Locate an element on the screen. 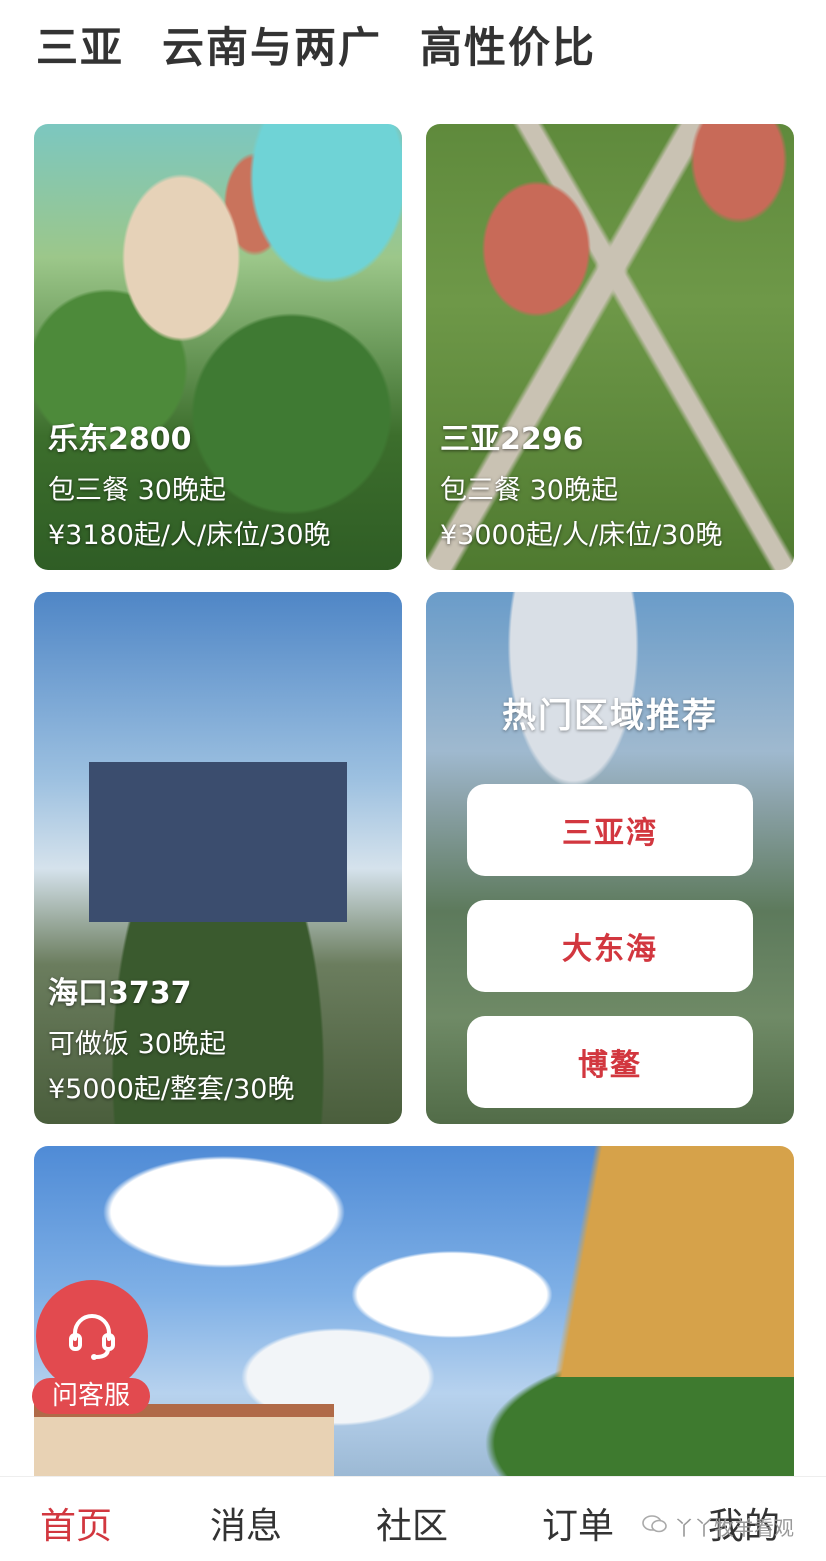 This screenshot has width=826, height=1561. listing-info: 三亚2296 包三餐 30晚起 ¥3000起/人/床位/30晚 is located at coordinates (610, 492).